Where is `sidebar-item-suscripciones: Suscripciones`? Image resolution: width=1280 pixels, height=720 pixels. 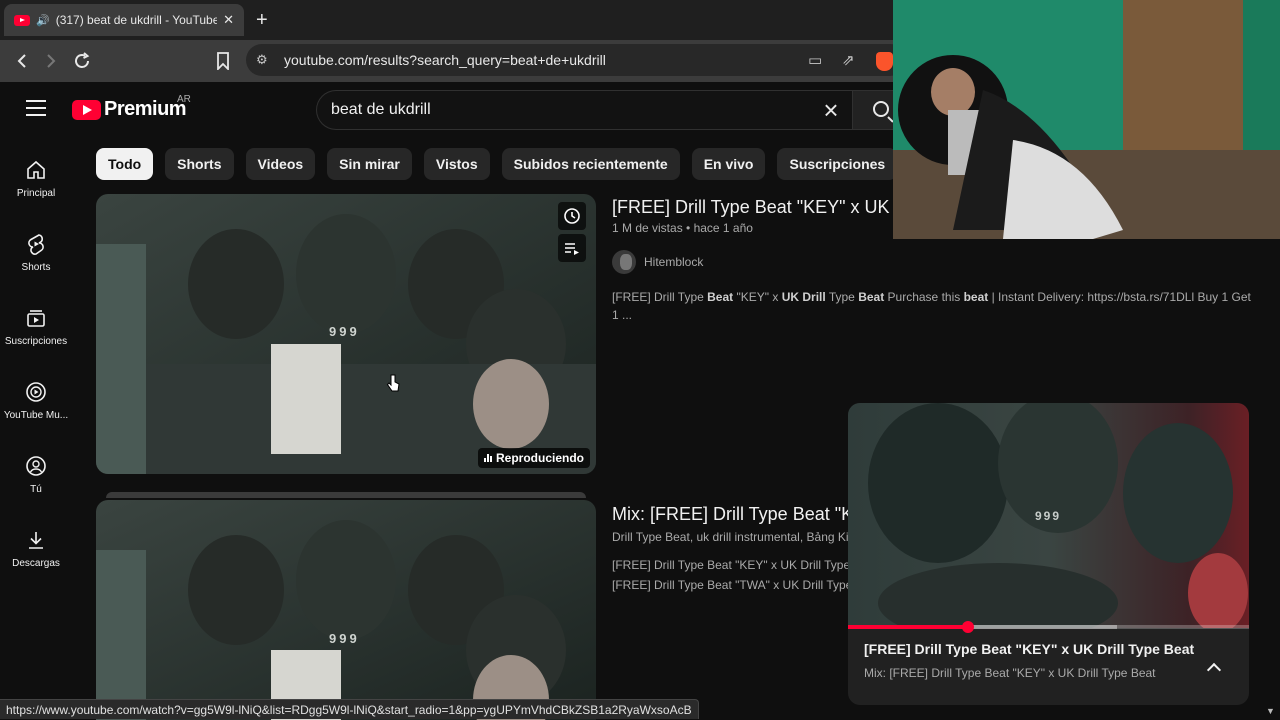
sidebar-item-suscripciones: Suscripciones is located at coordinates (36, 323).